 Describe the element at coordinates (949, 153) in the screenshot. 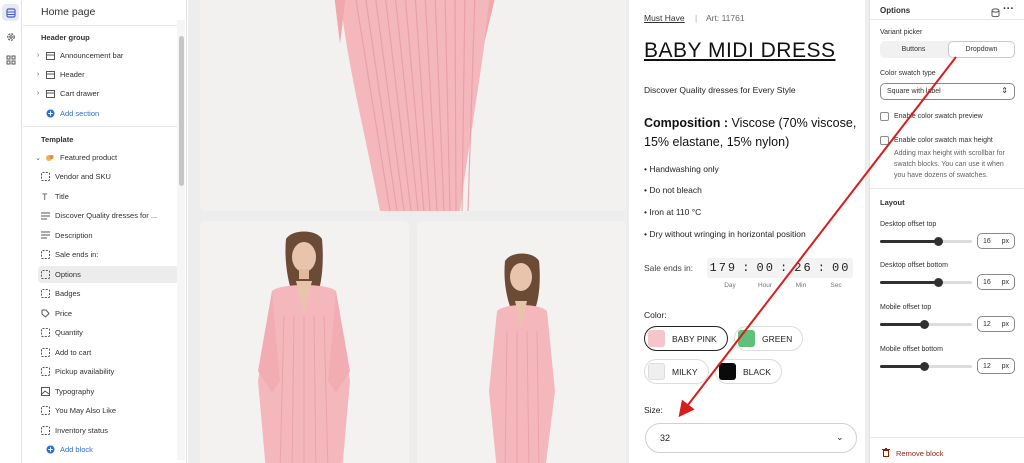

I see `help-text-line: Adding max height with scrollbar for` at that location.